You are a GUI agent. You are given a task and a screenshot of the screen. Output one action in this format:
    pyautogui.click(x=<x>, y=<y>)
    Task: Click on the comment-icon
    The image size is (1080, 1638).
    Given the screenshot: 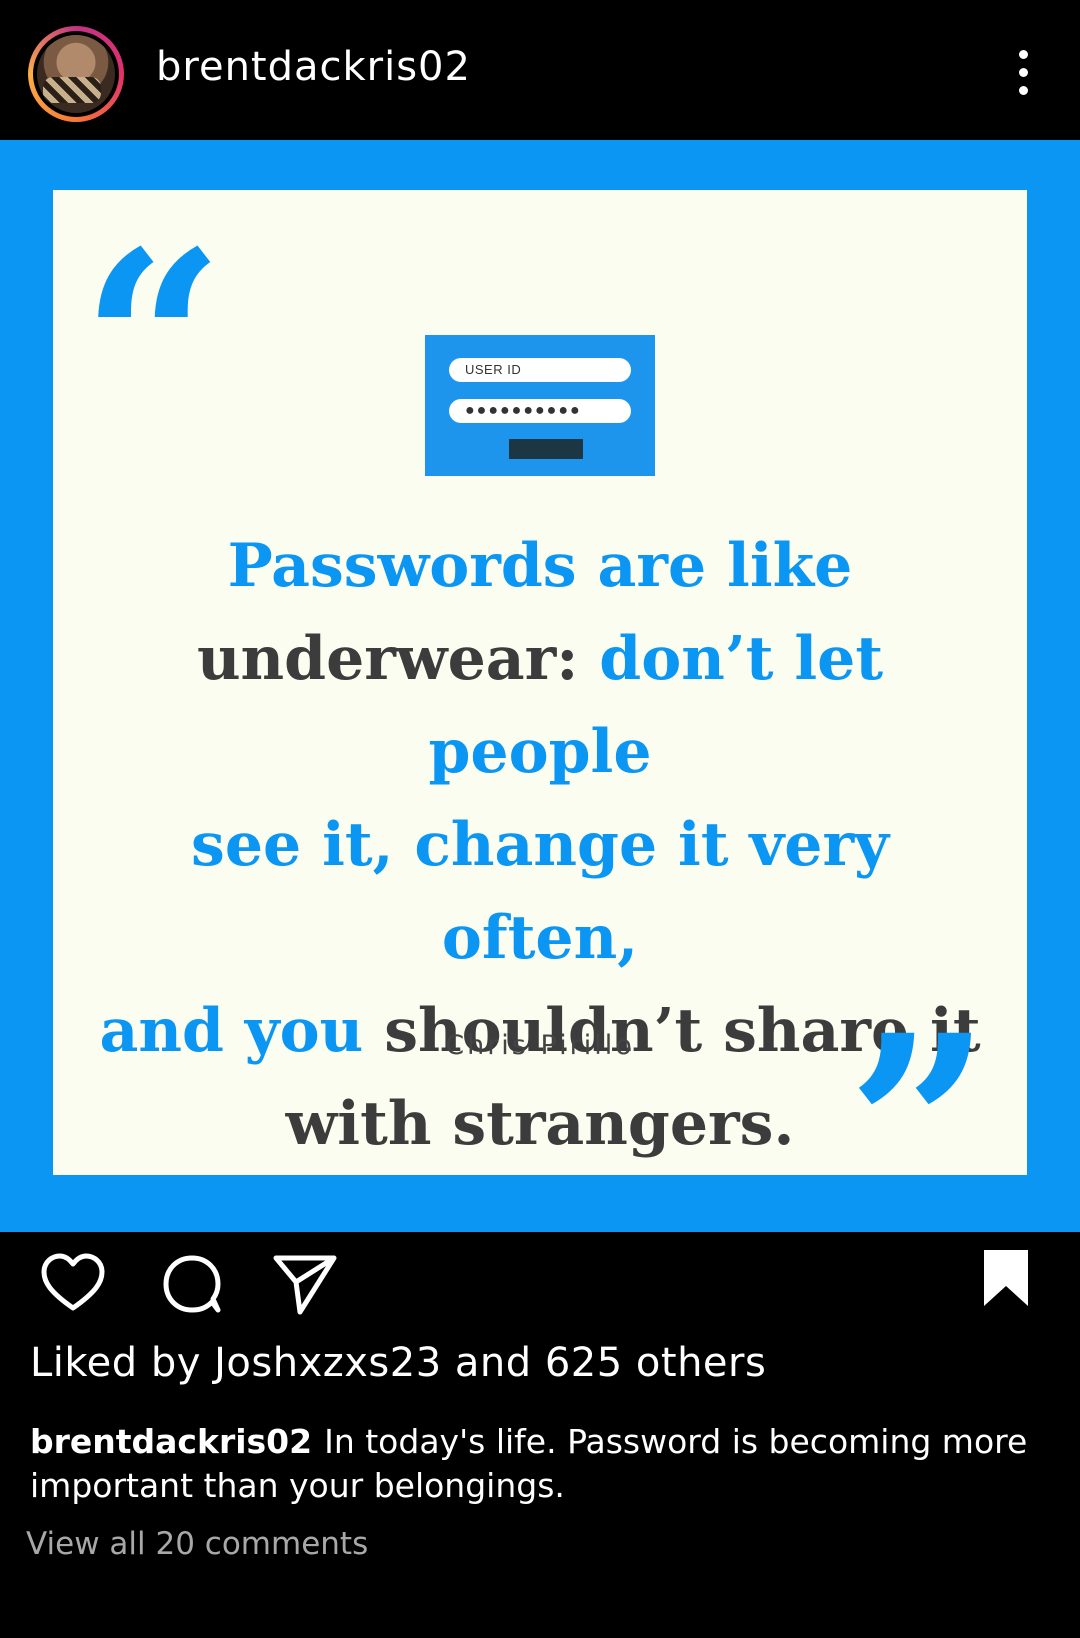 What is the action you would take?
    pyautogui.click(x=192, y=1284)
    